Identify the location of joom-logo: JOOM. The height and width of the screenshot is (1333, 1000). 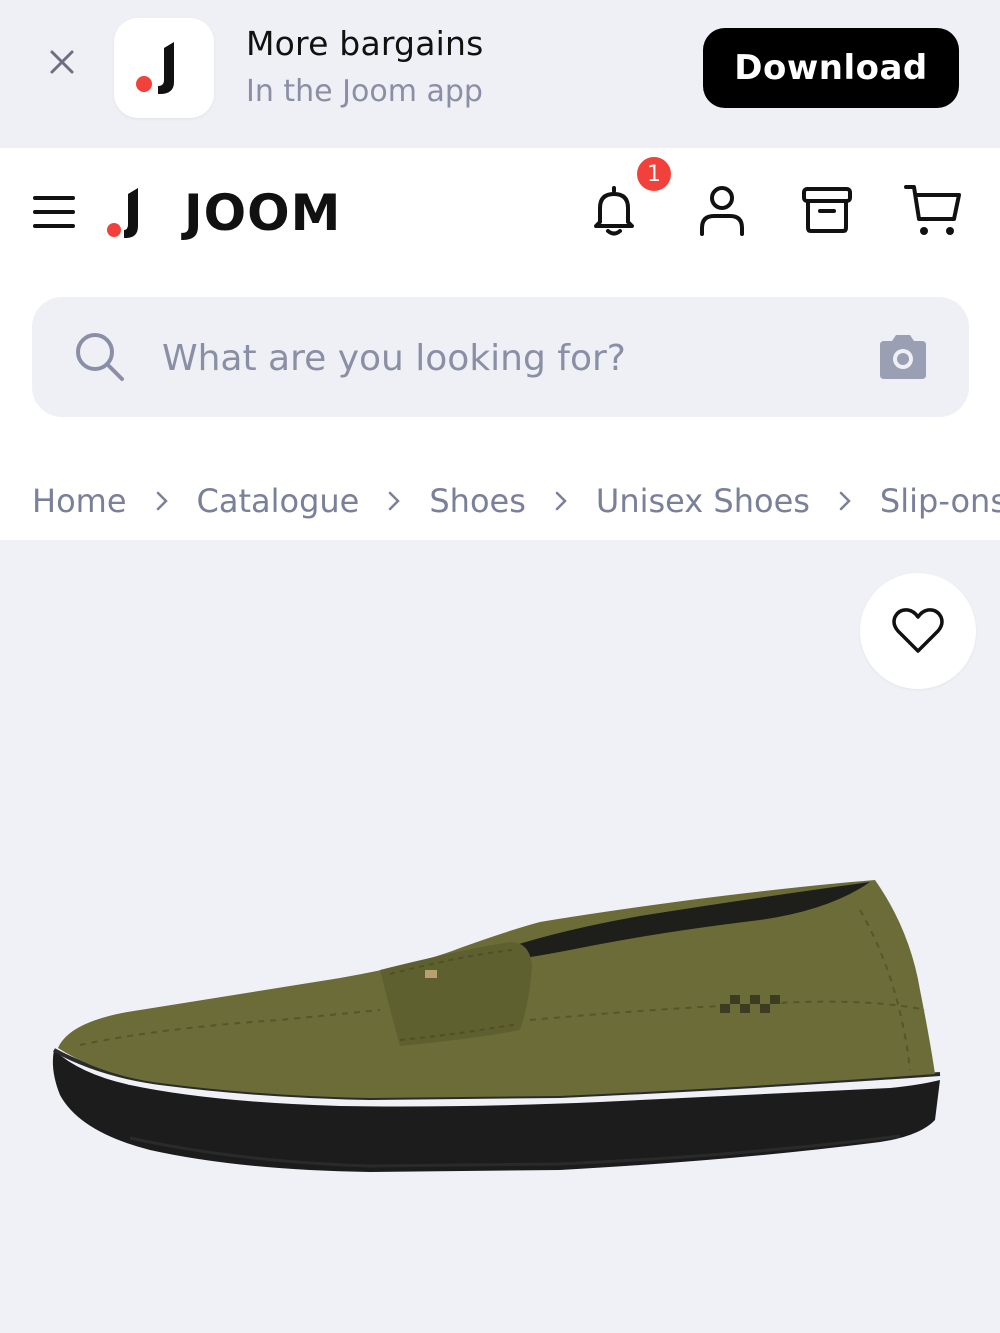
(222, 213).